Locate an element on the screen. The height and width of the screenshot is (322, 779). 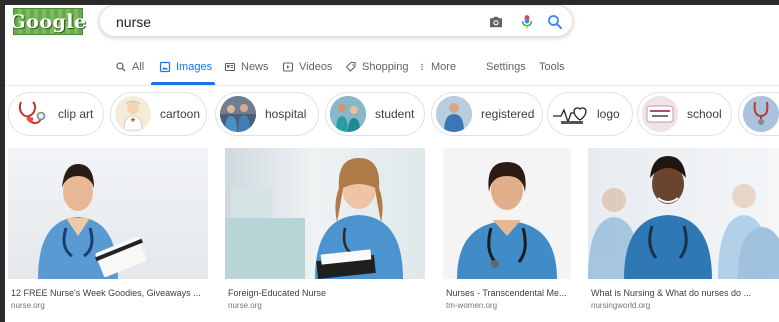
stethoscope-clipart-icon is located at coordinates (32, 112).